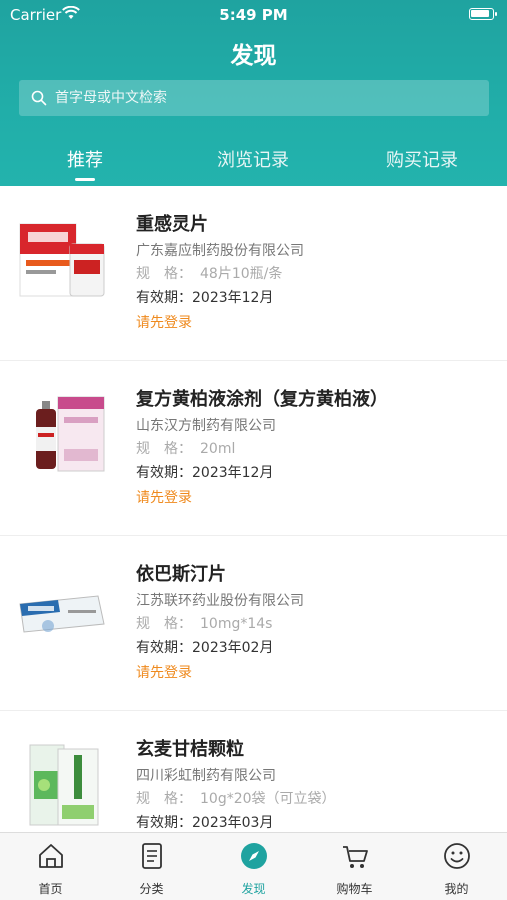 The height and width of the screenshot is (900, 507). Describe the element at coordinates (241, 274) in the screenshot. I see `spec-value: 48片10瓶/条` at that location.